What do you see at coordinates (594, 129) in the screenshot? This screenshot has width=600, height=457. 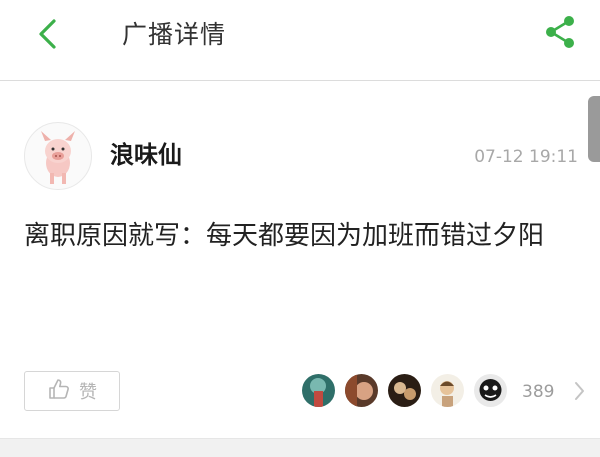 I see `scrollbar` at bounding box center [594, 129].